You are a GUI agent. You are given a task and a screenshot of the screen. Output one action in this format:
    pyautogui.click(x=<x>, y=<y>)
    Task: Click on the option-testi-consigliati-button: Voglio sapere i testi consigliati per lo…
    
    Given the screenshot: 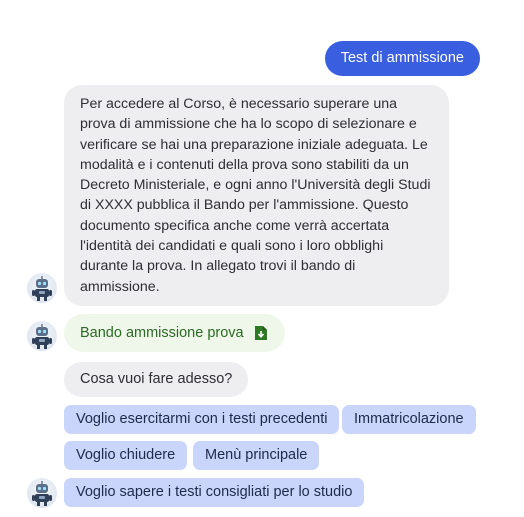 What is the action you would take?
    pyautogui.click(x=214, y=492)
    